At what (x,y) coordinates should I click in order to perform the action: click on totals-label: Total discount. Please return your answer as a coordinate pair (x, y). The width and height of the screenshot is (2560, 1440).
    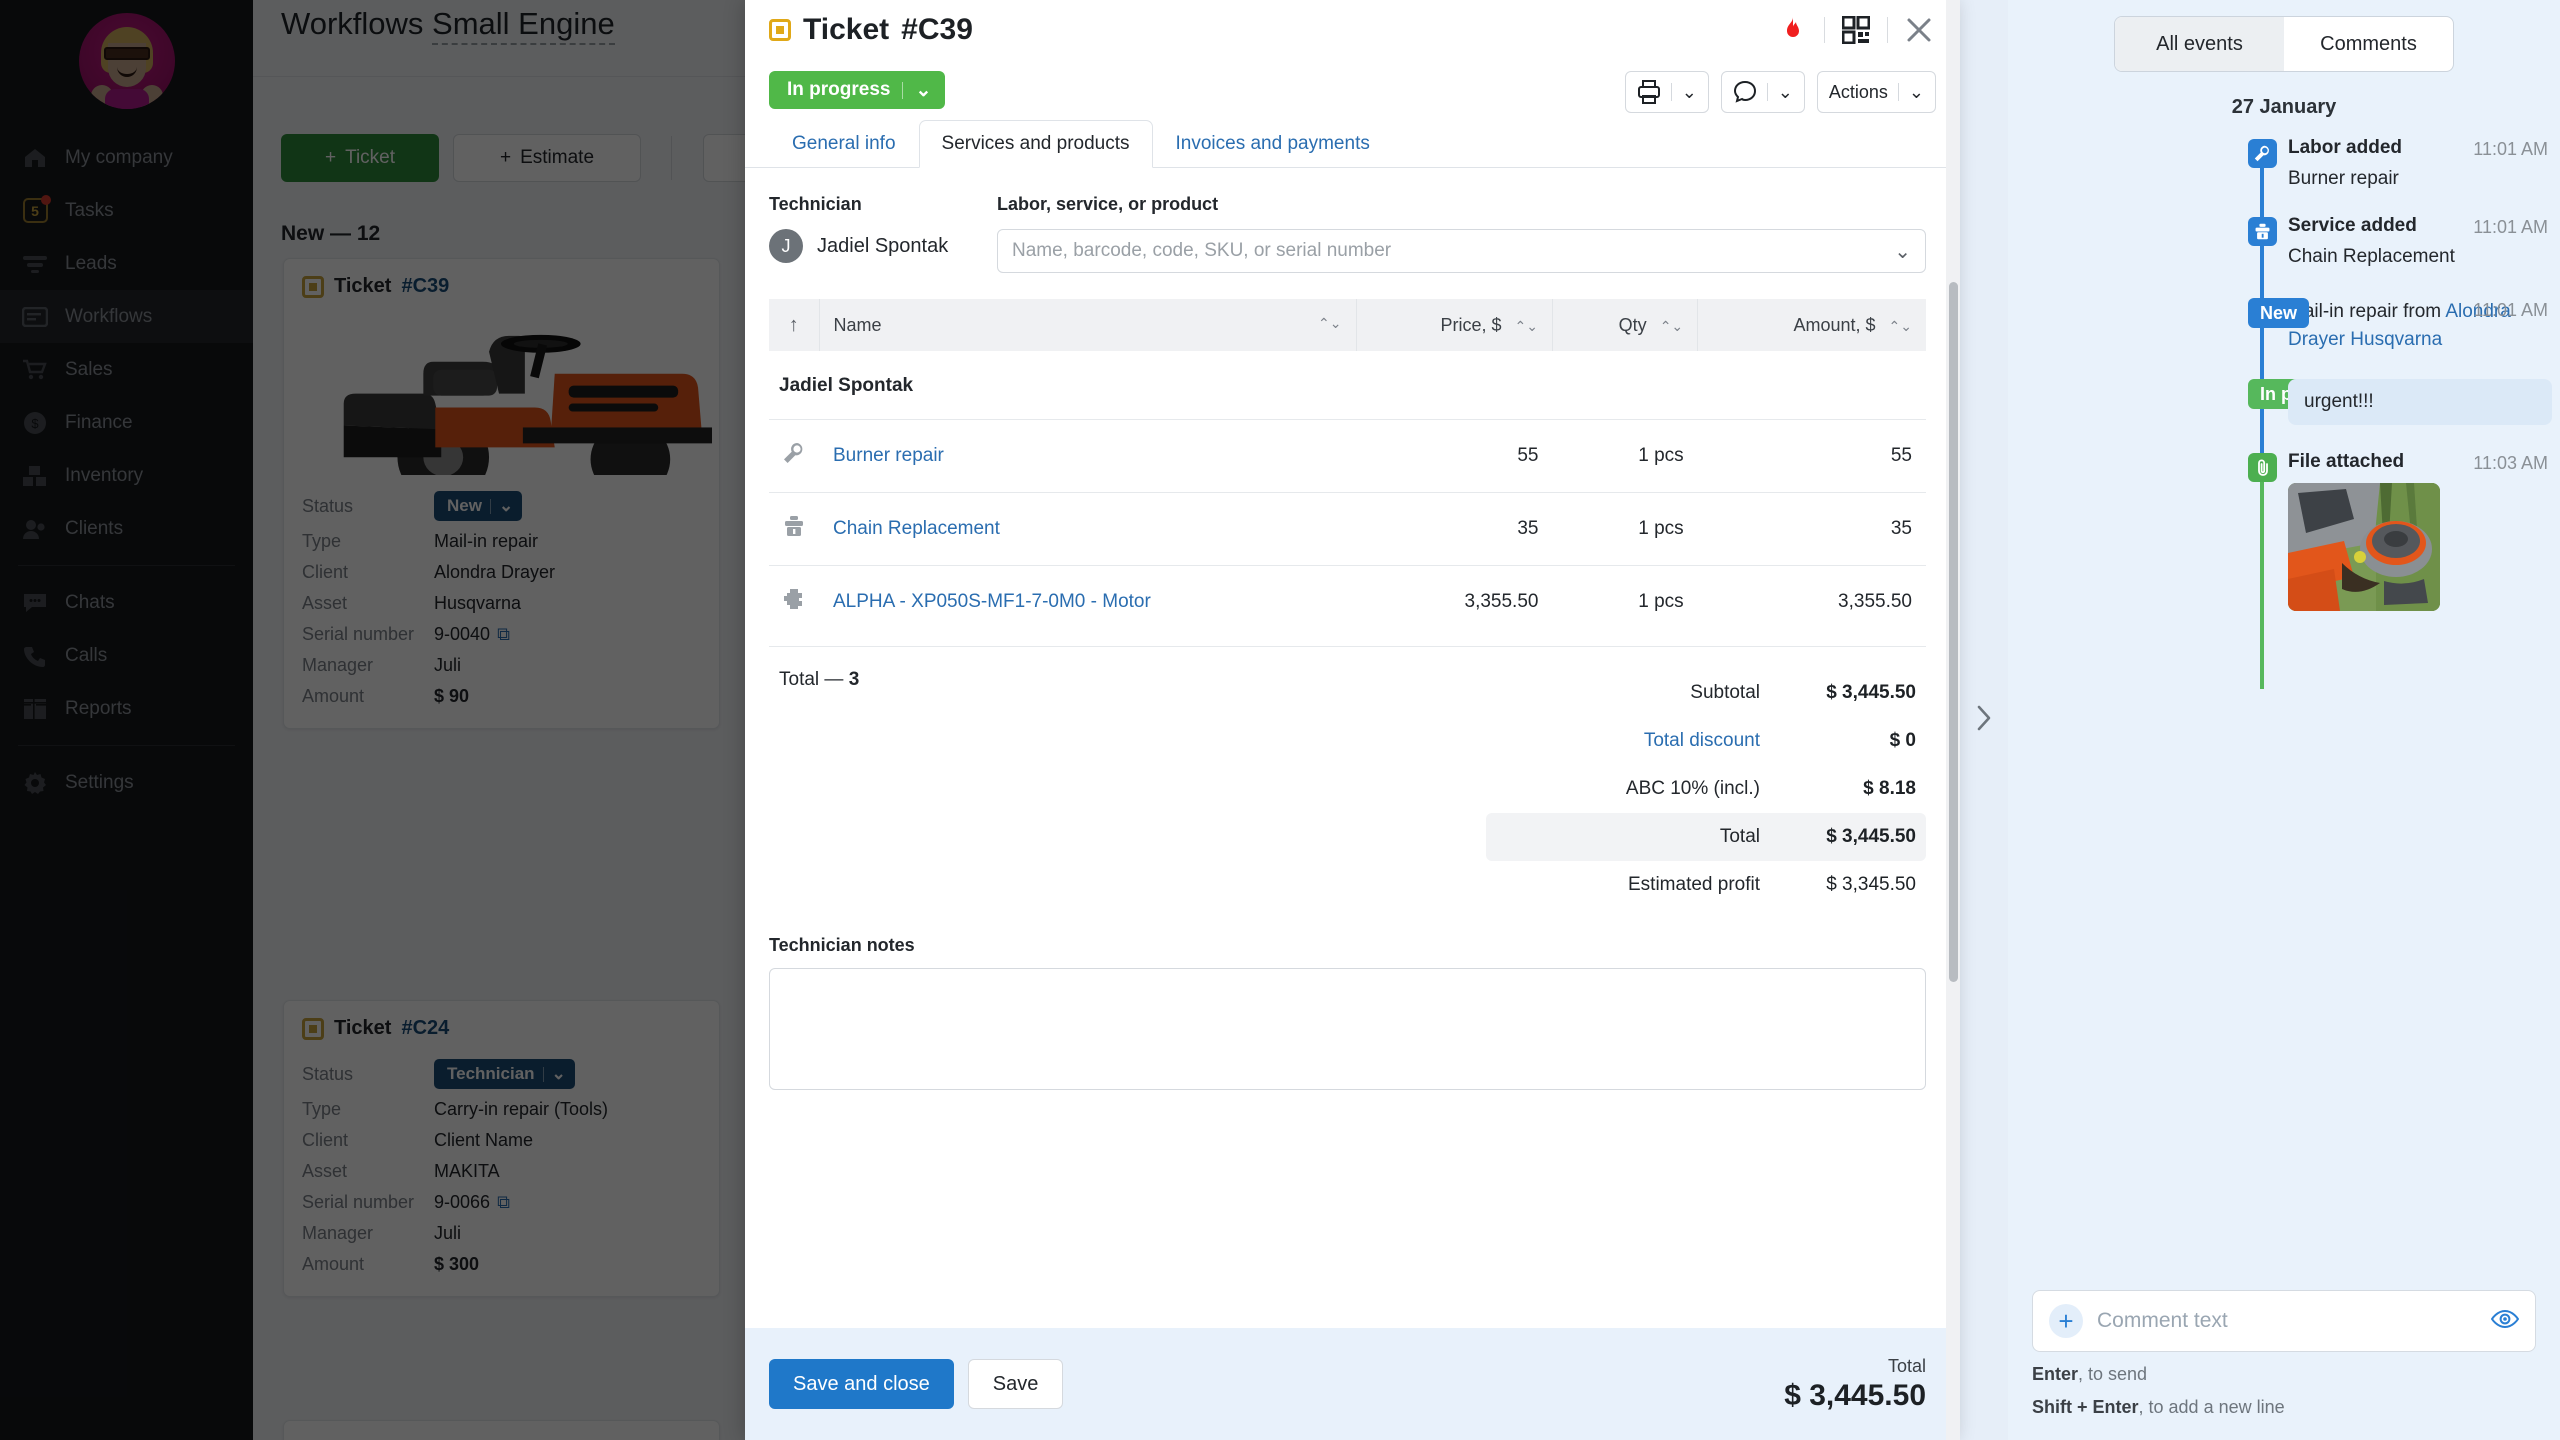
    Looking at the image, I should click on (1636, 741).